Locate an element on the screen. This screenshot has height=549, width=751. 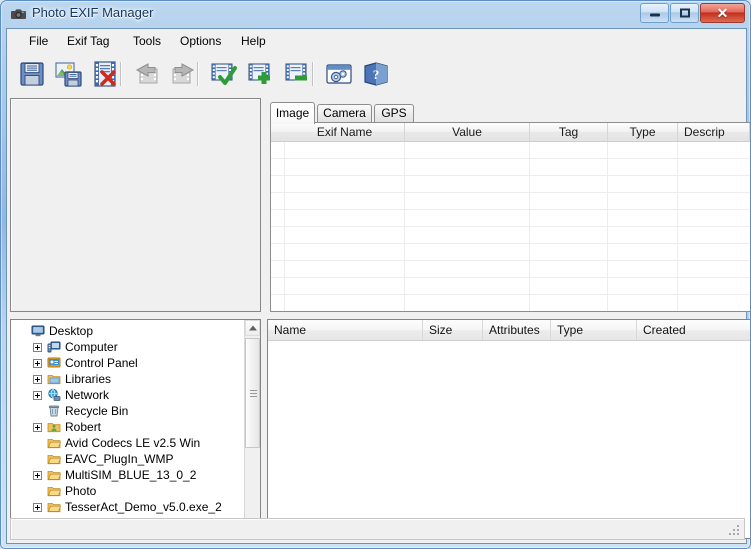
tree-item-label: Avid Codecs LE v2.5 Win is located at coordinates (133, 443).